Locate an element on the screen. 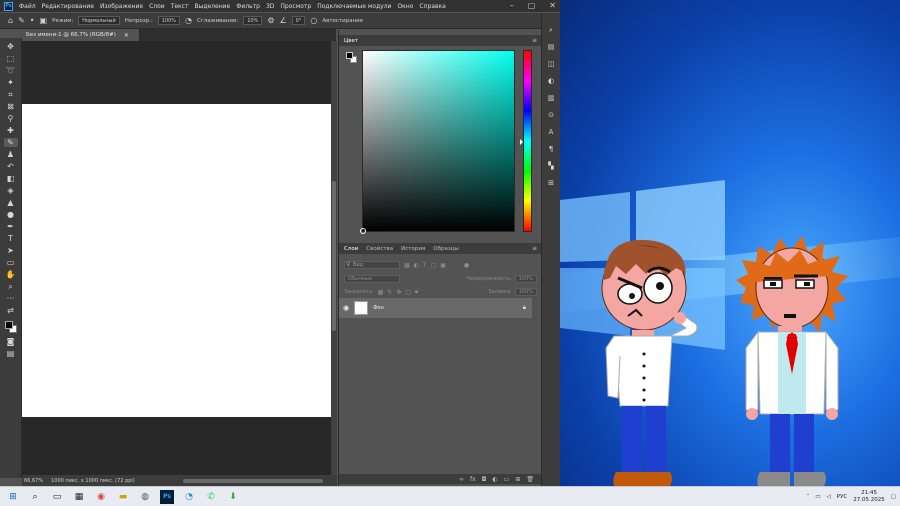 The width and height of the screenshot is (900, 506). glyphs-icon: ▚ is located at coordinates (550, 166).